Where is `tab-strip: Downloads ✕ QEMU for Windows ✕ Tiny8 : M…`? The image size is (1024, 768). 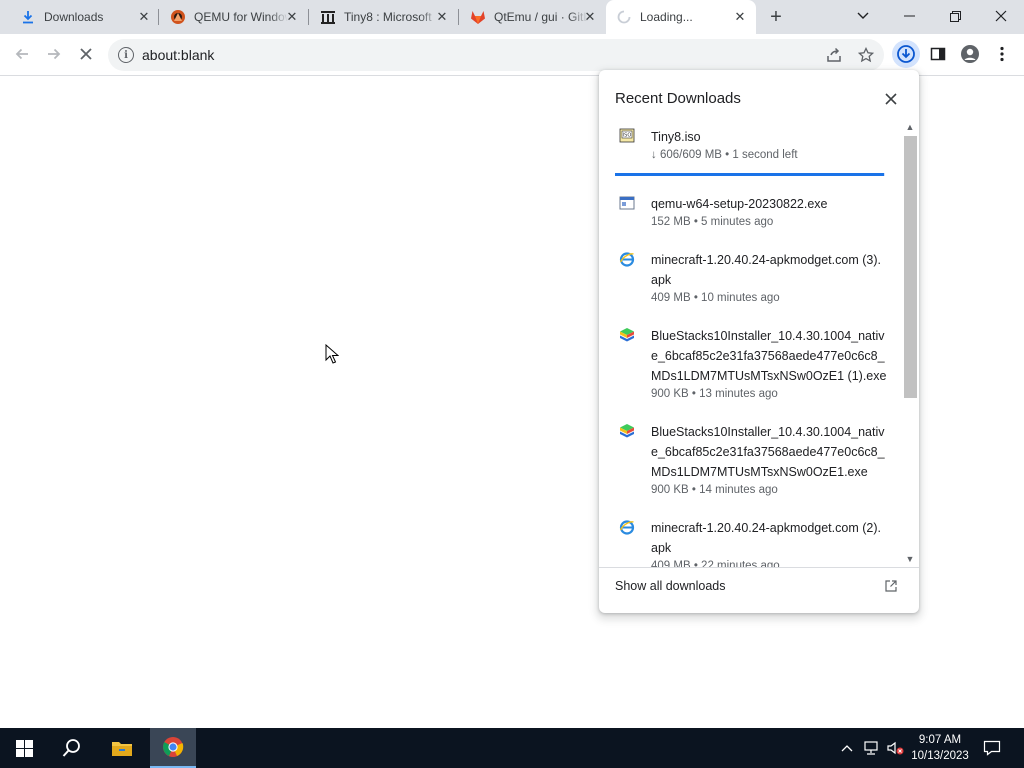
tab-strip: Downloads ✕ QEMU for Windows ✕ Tiny8 : M… is located at coordinates (512, 17).